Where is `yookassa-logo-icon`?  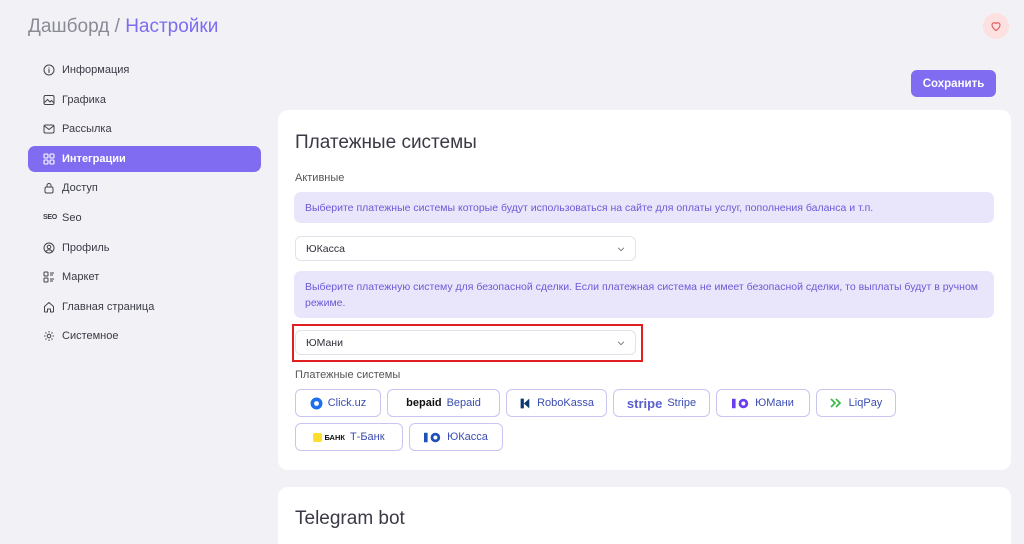 yookassa-logo-icon is located at coordinates (432, 437).